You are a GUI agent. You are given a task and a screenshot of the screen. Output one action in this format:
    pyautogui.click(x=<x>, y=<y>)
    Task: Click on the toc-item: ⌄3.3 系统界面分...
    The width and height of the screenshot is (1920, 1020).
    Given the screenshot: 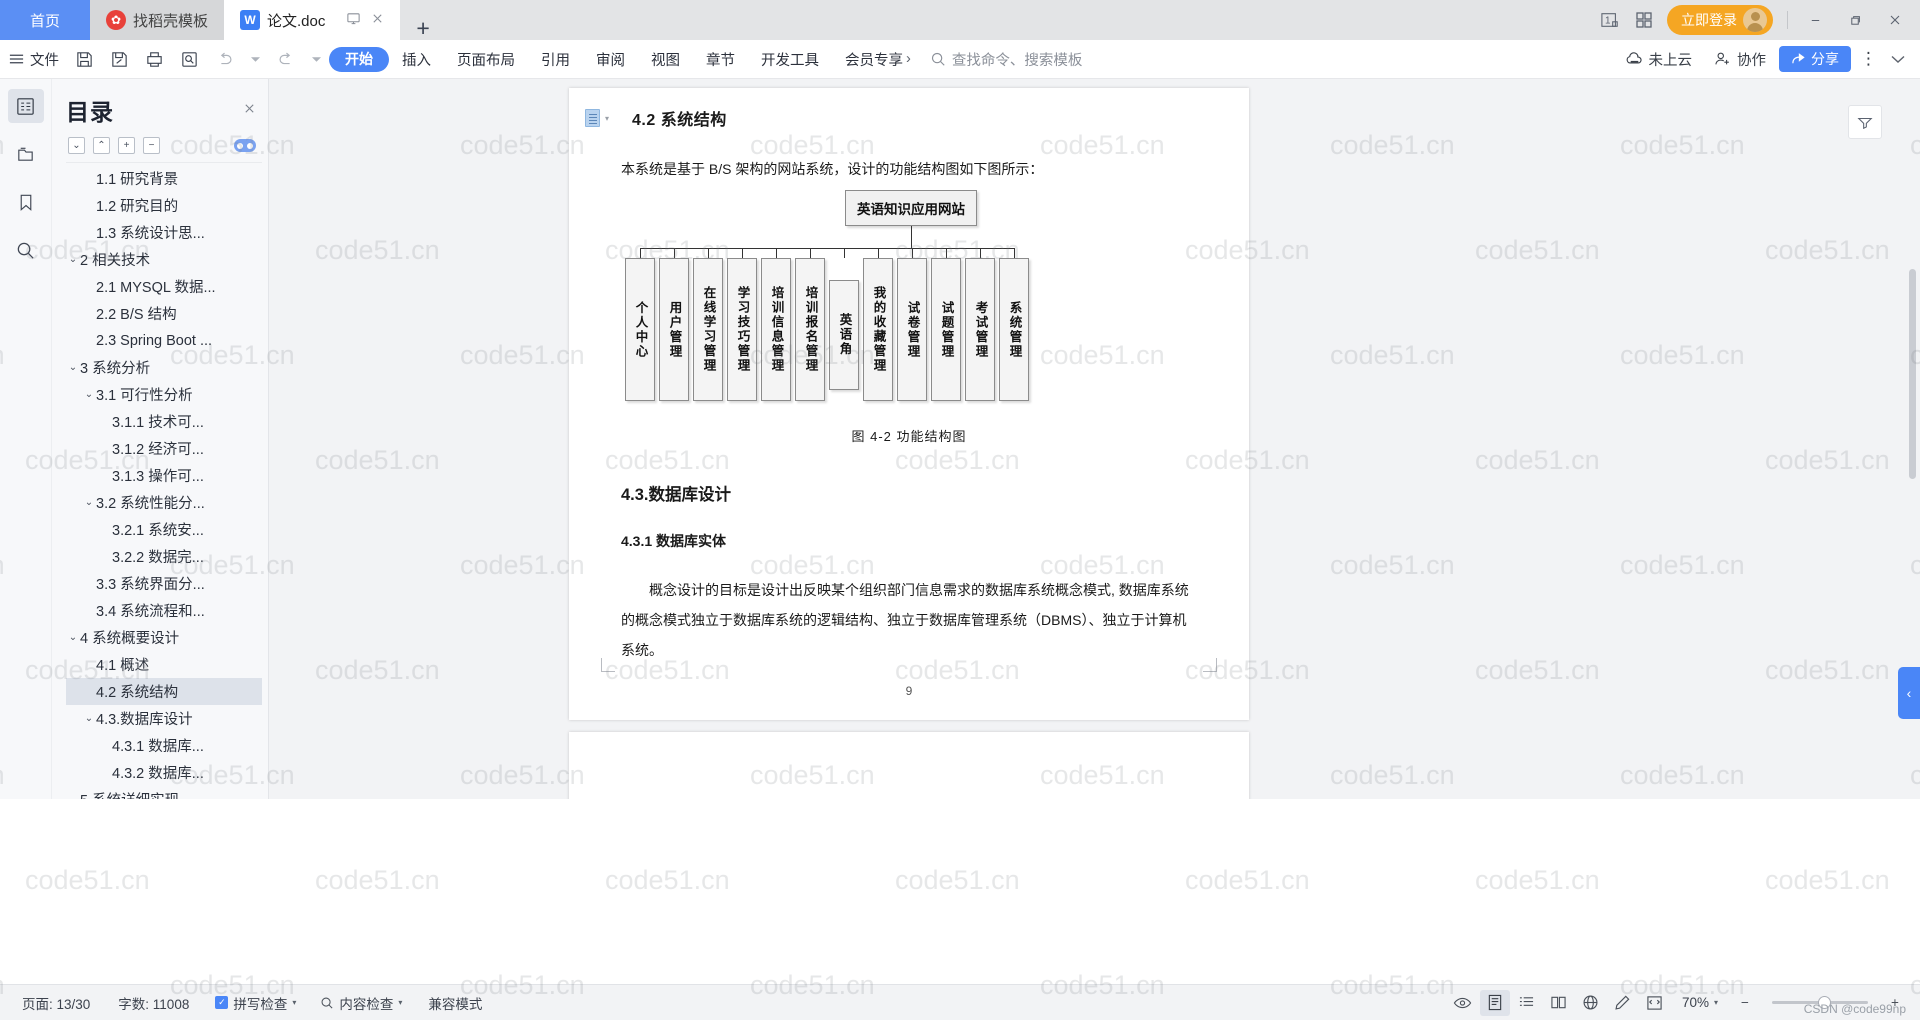 What is the action you would take?
    pyautogui.click(x=164, y=583)
    